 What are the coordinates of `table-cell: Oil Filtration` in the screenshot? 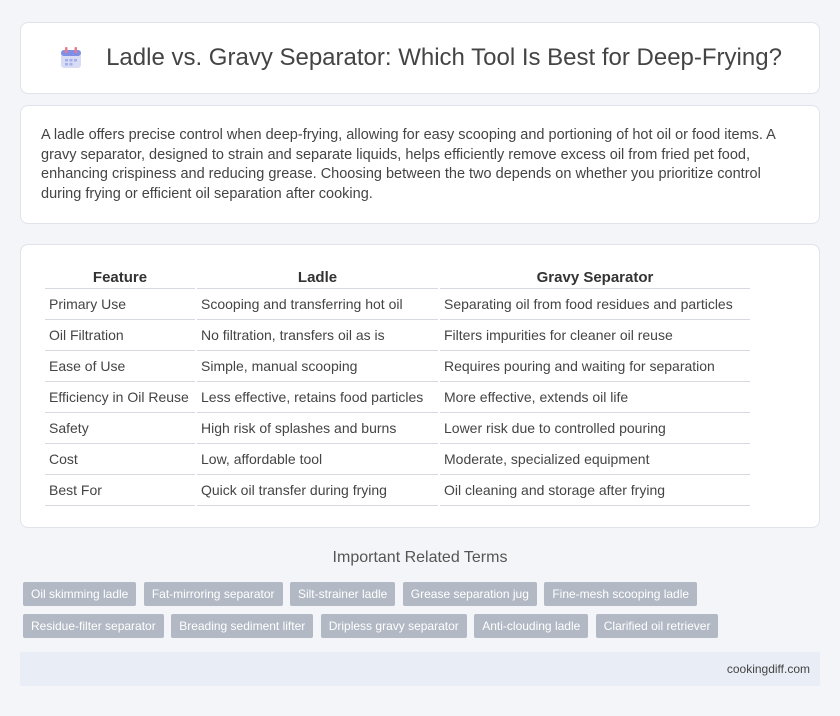 It's located at (120, 335).